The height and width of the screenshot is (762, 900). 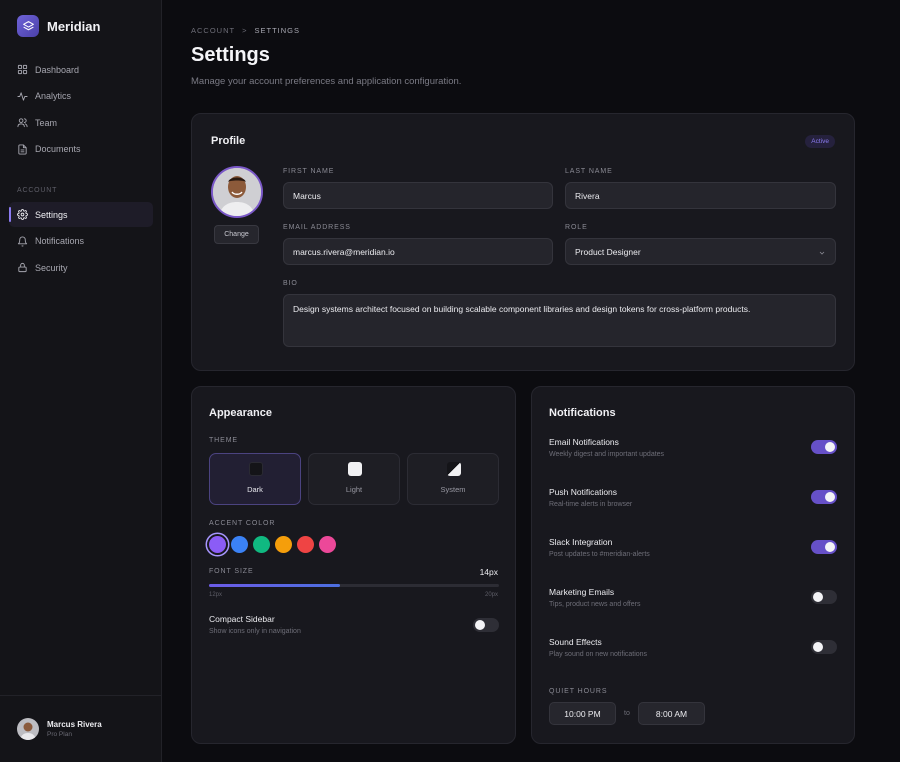 I want to click on sidebar-item-documents: Documents, so click(x=81, y=149).